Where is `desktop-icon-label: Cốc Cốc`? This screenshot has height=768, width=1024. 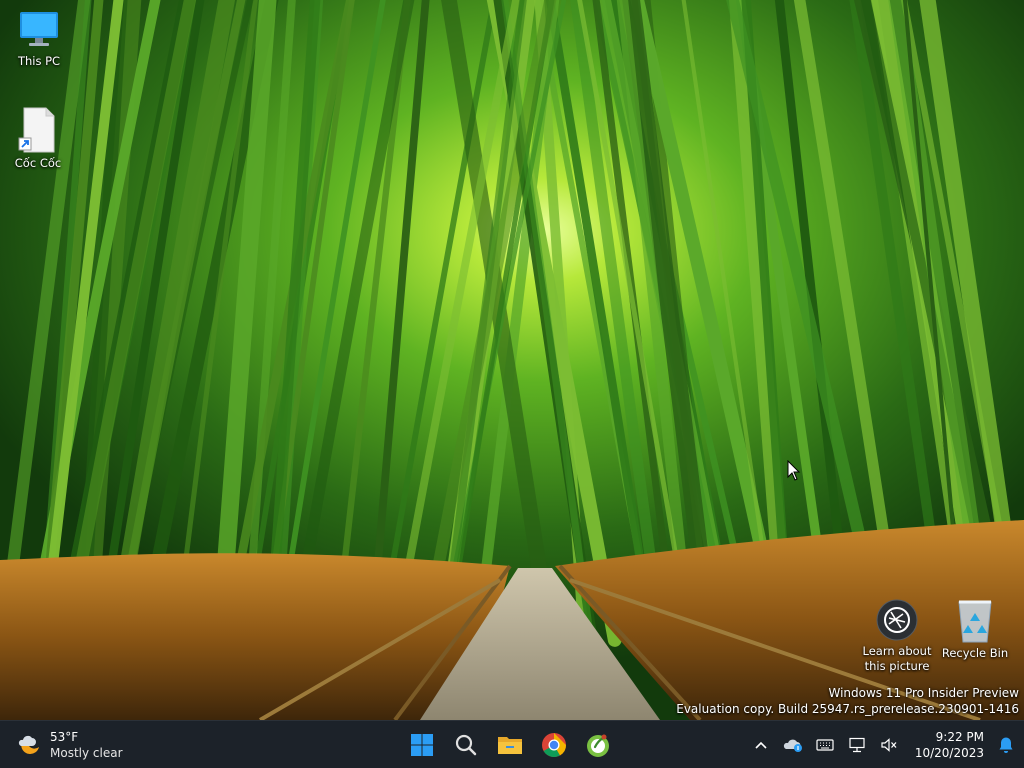 desktop-icon-label: Cốc Cốc is located at coordinates (38, 163).